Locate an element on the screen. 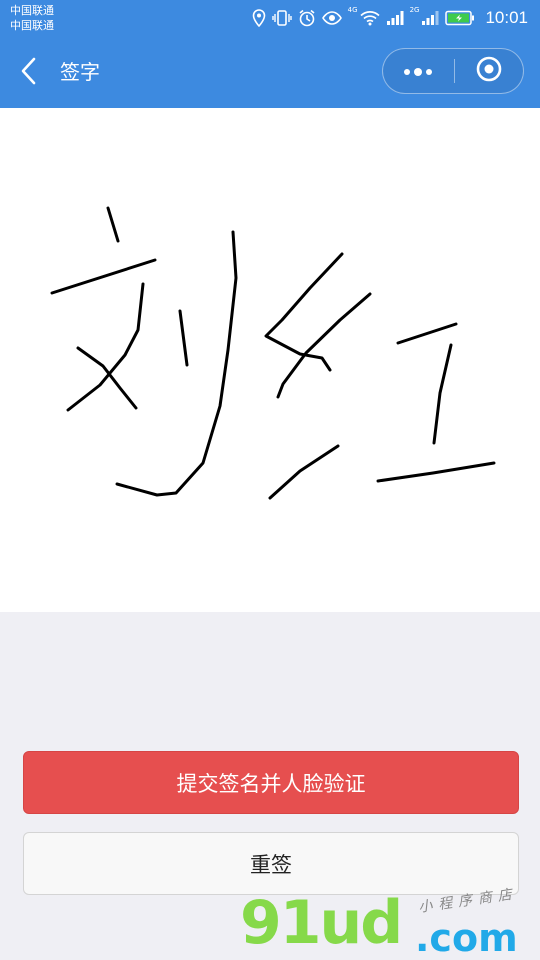 This screenshot has height=960, width=540. status-icons: 4G 2G 10:01 is located at coordinates (390, 18).